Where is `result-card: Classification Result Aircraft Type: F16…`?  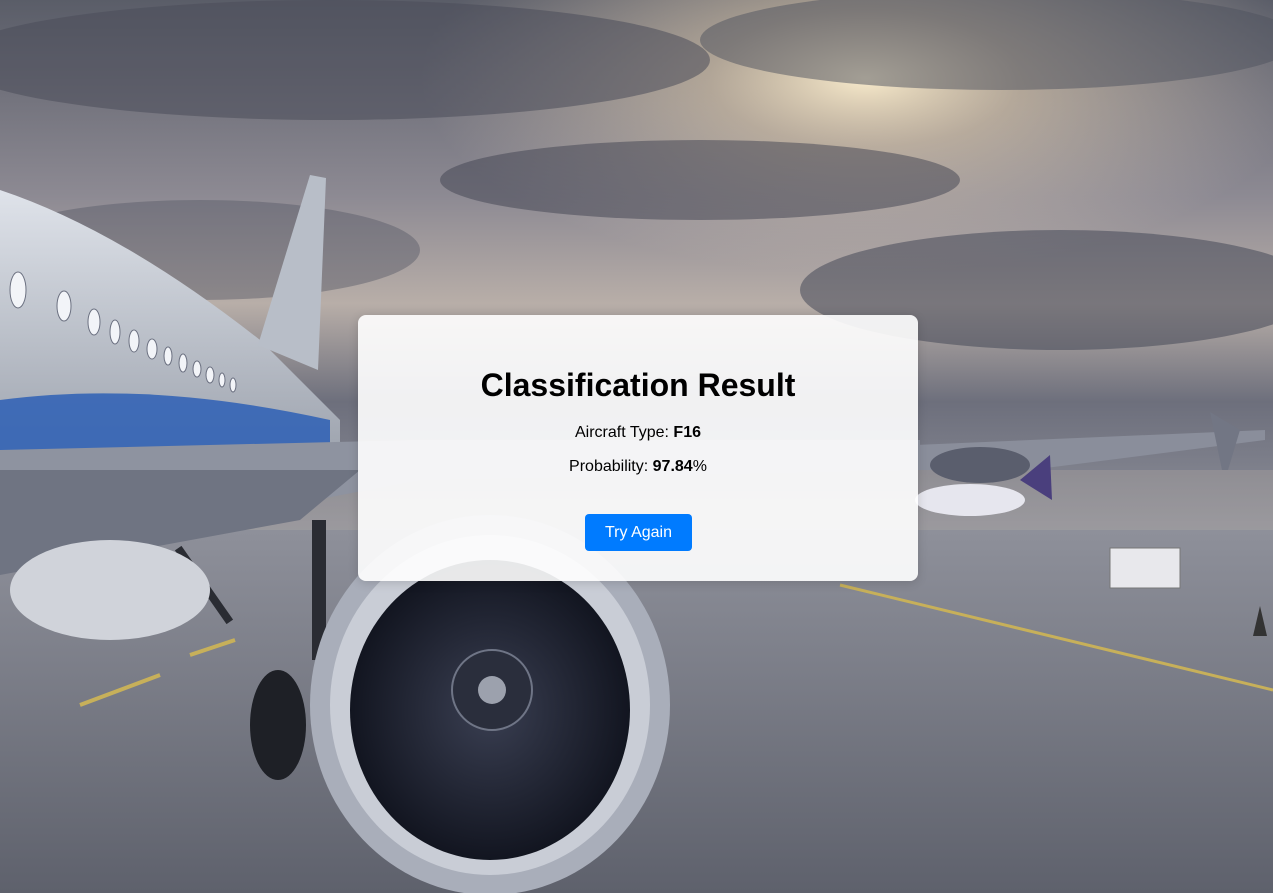 result-card: Classification Result Aircraft Type: F16… is located at coordinates (638, 448).